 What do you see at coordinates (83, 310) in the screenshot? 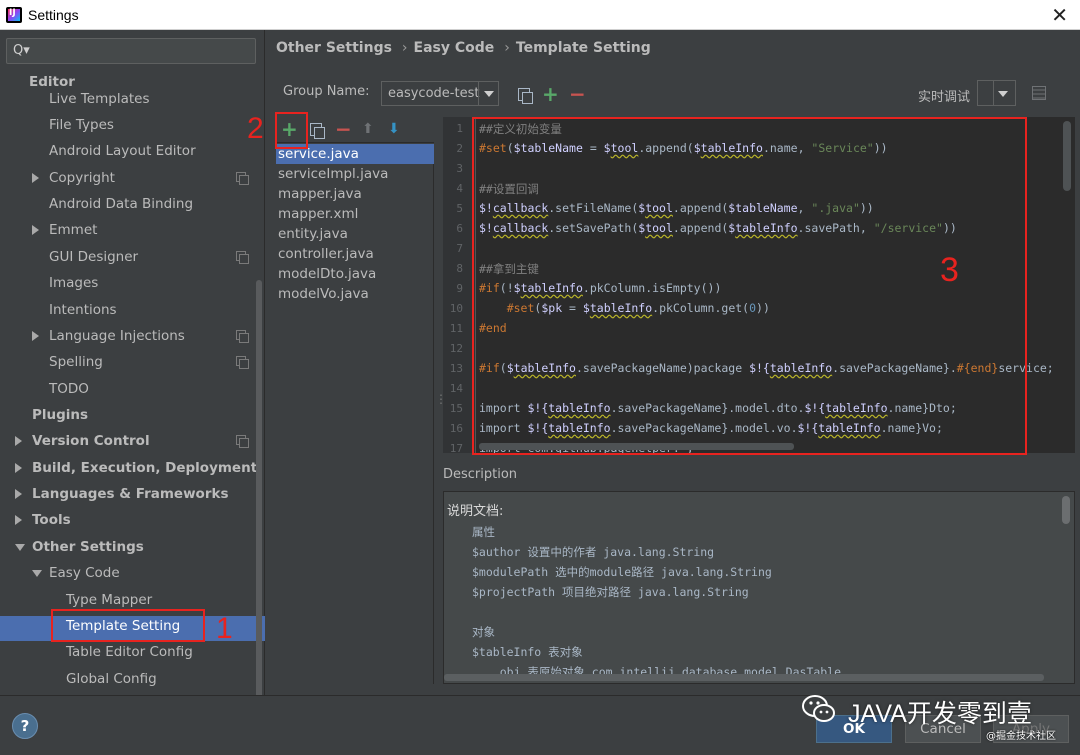
I see `tree-item-intentions: Intentions` at bounding box center [83, 310].